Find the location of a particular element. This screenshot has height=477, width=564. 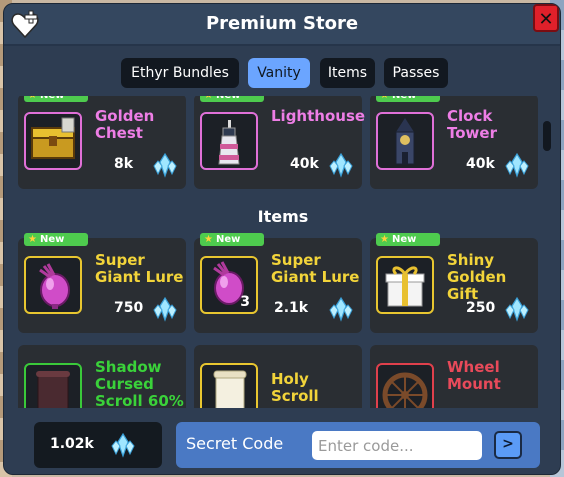

tab-bar: Ethyr Bundles Vanity Items Passes is located at coordinates (282, 73).